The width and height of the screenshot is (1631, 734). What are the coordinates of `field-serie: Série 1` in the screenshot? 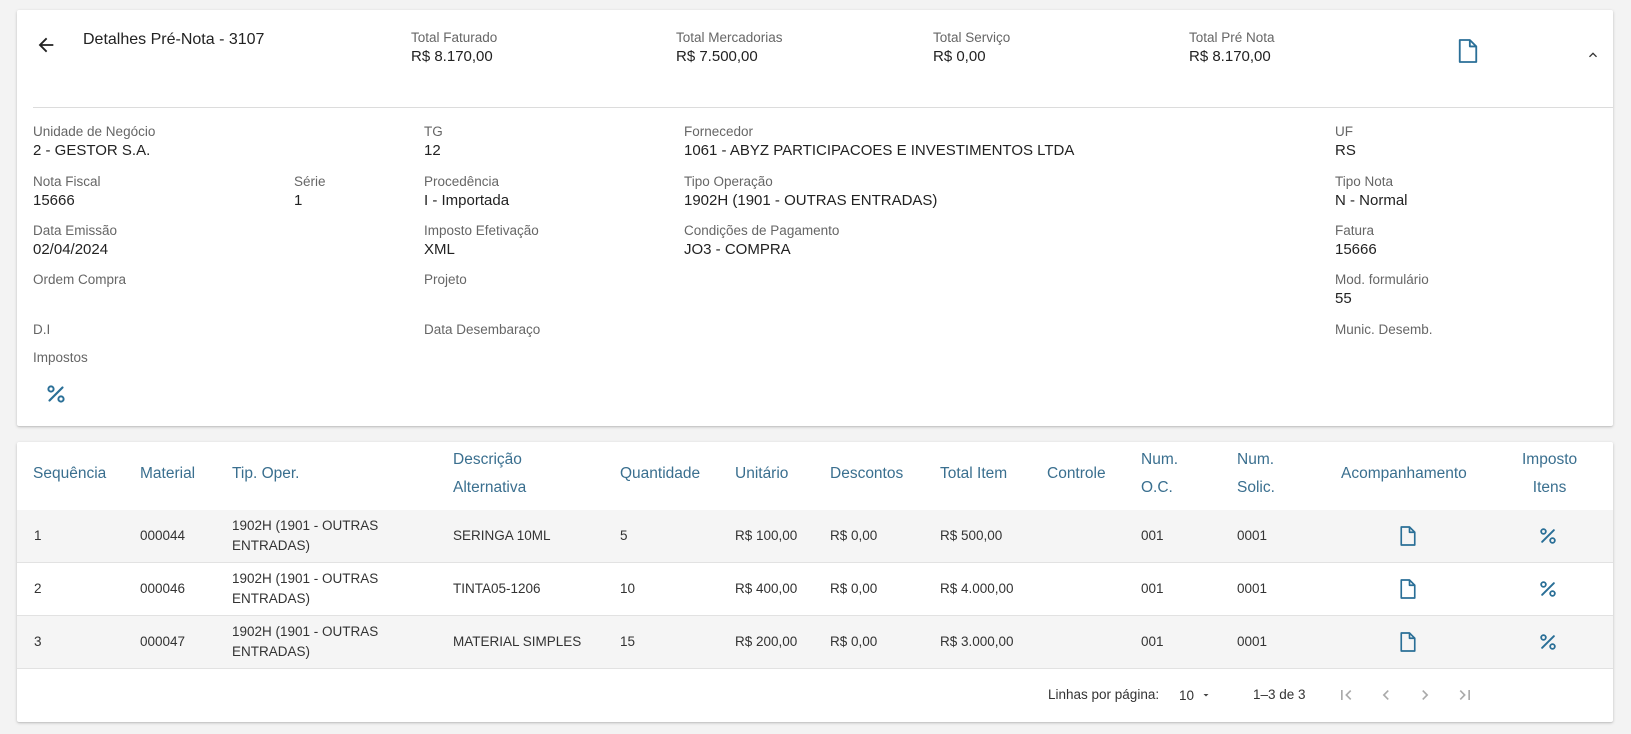 It's located at (310, 191).